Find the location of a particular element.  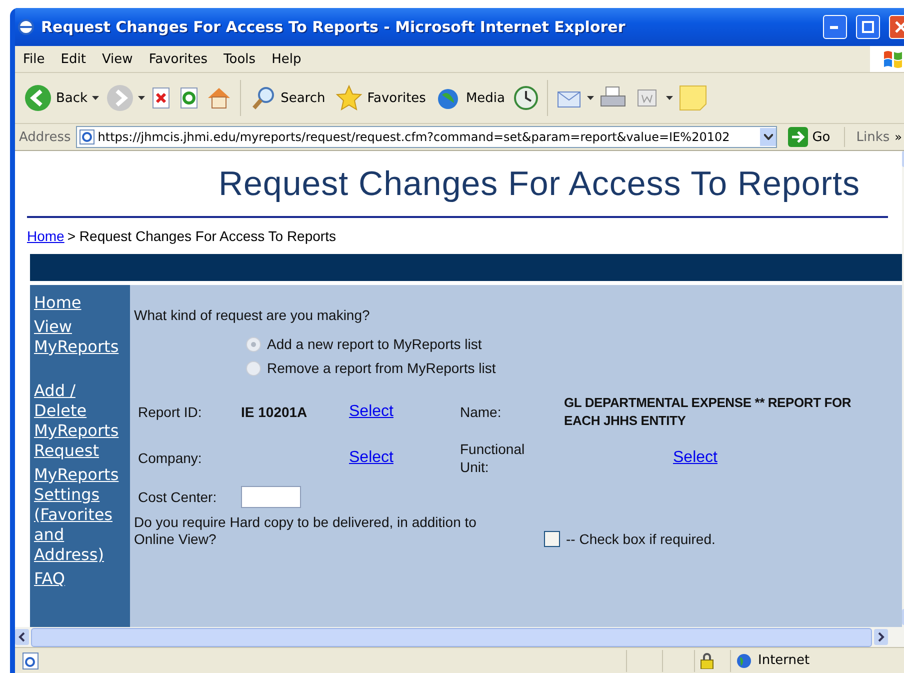

field-label: Name: is located at coordinates (481, 412).